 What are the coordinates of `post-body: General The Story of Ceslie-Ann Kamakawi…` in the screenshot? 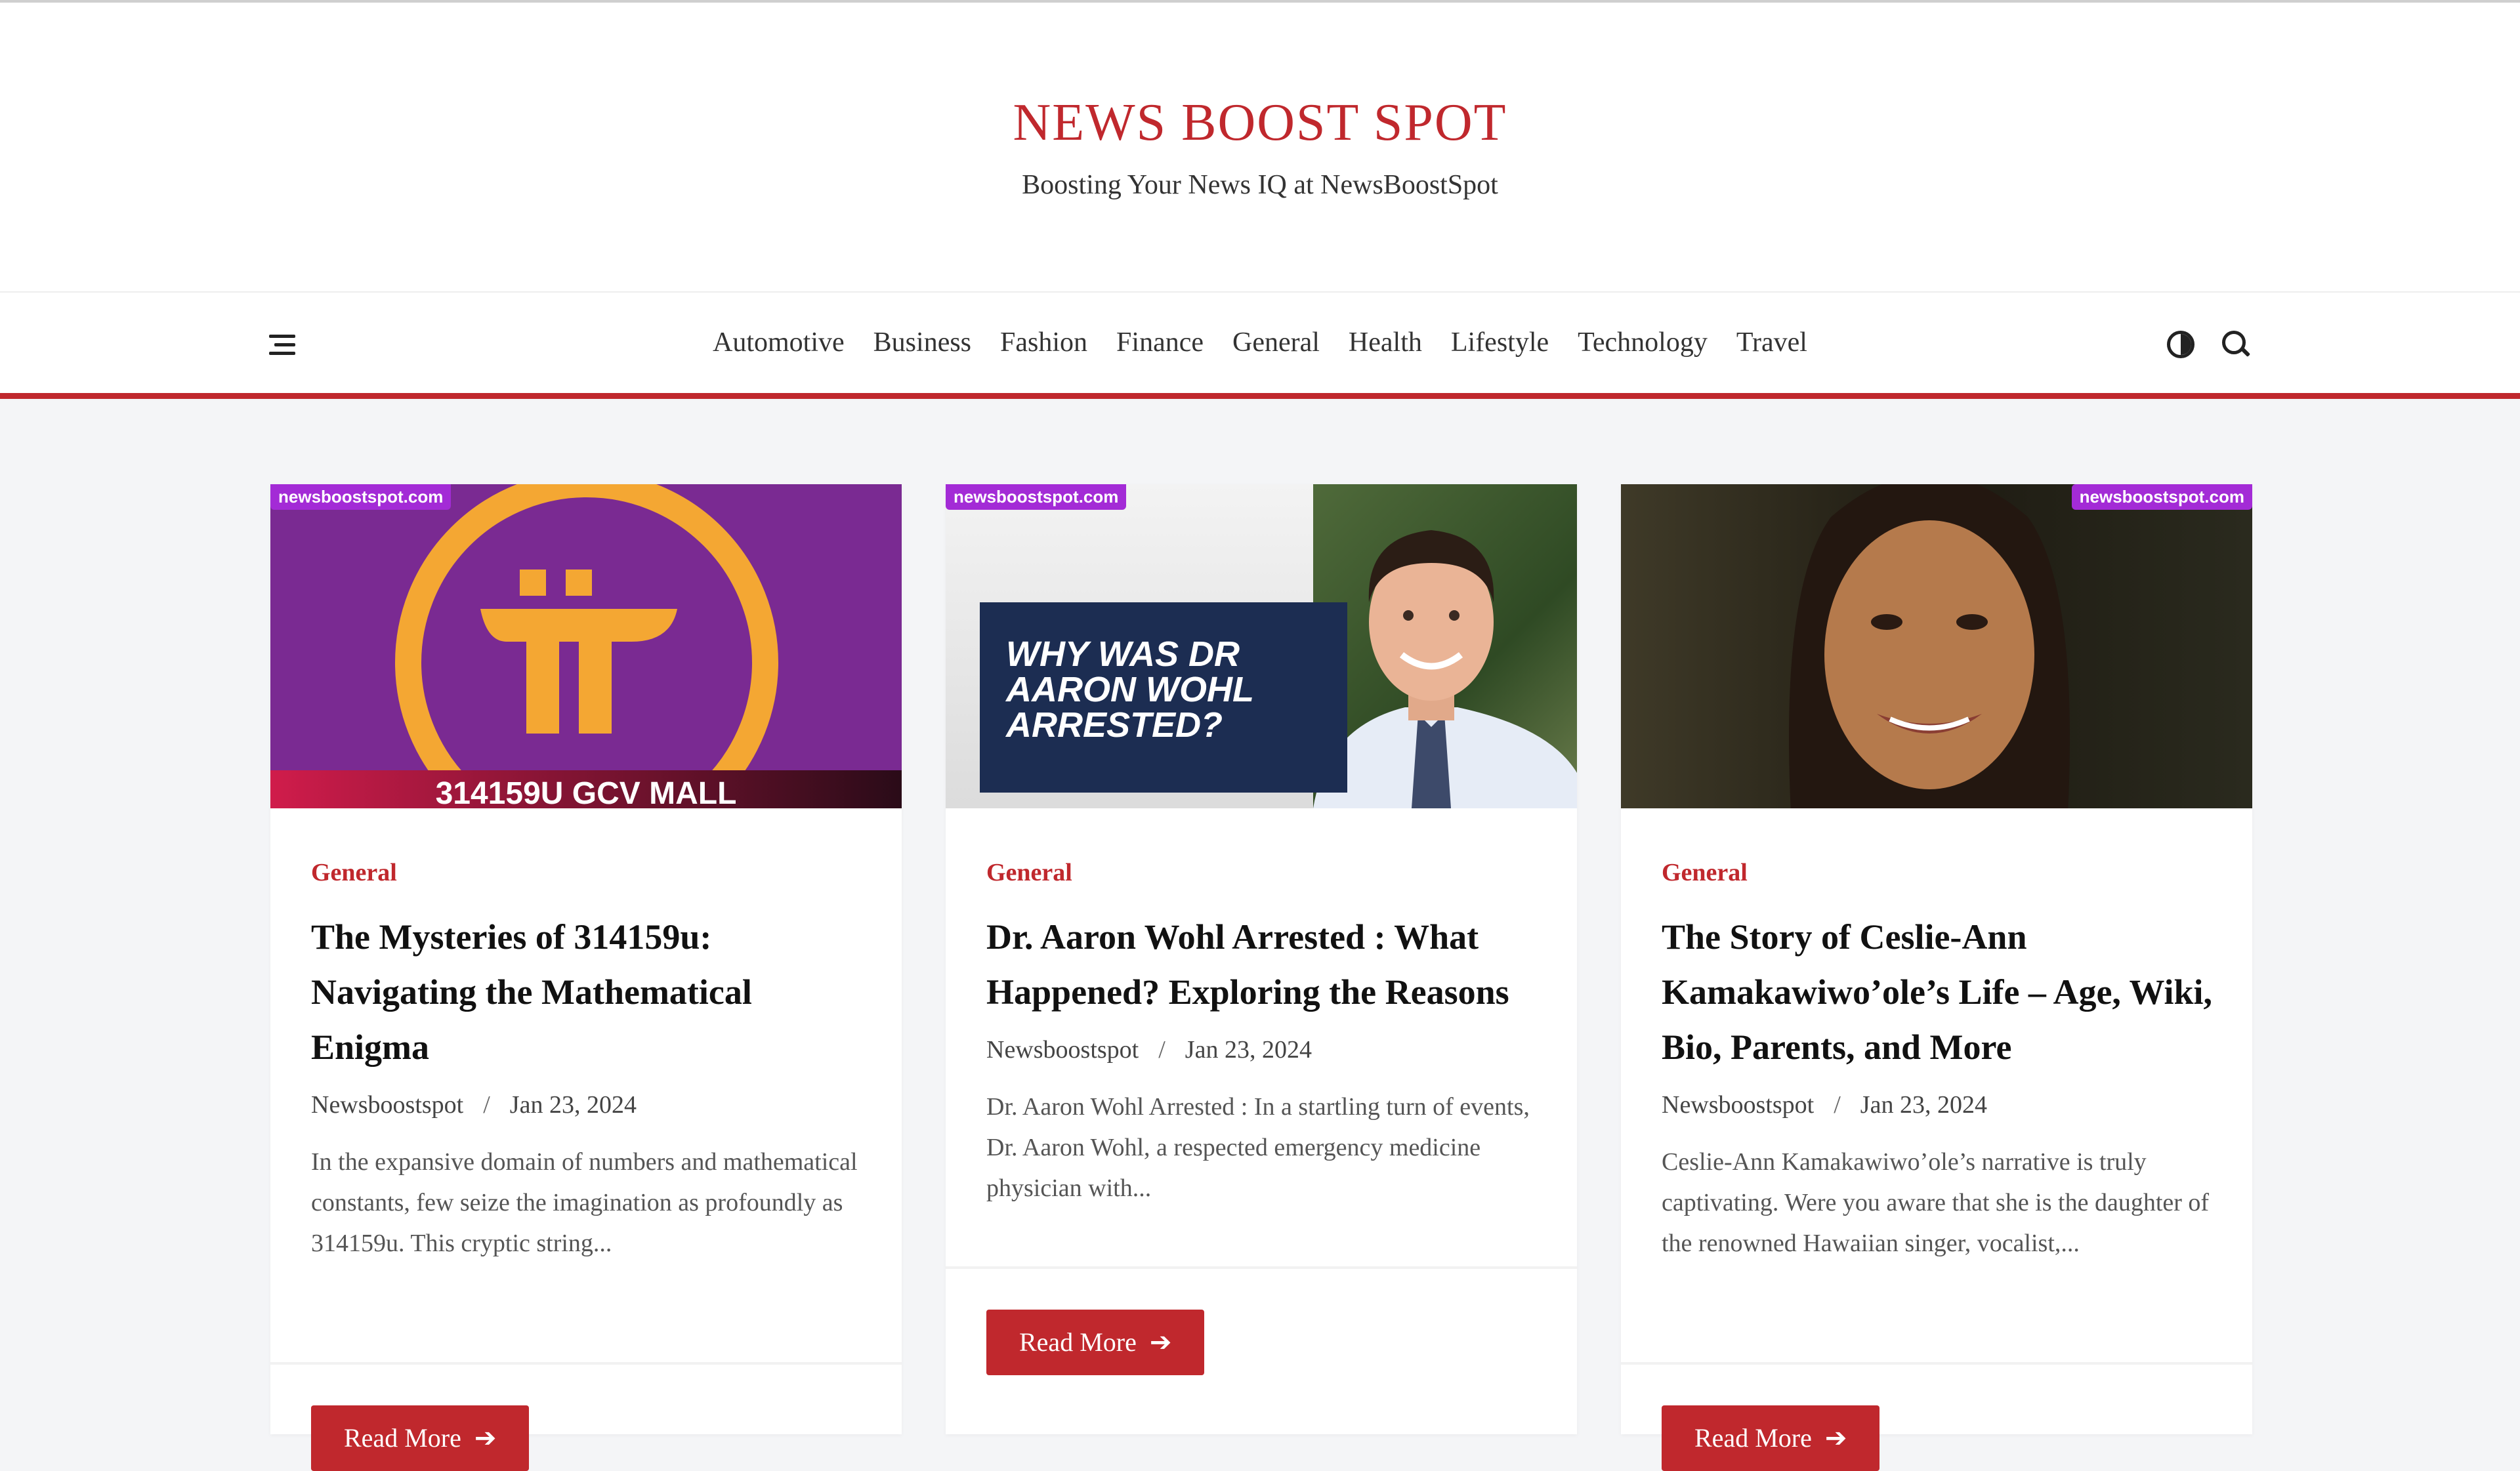 It's located at (1940, 1061).